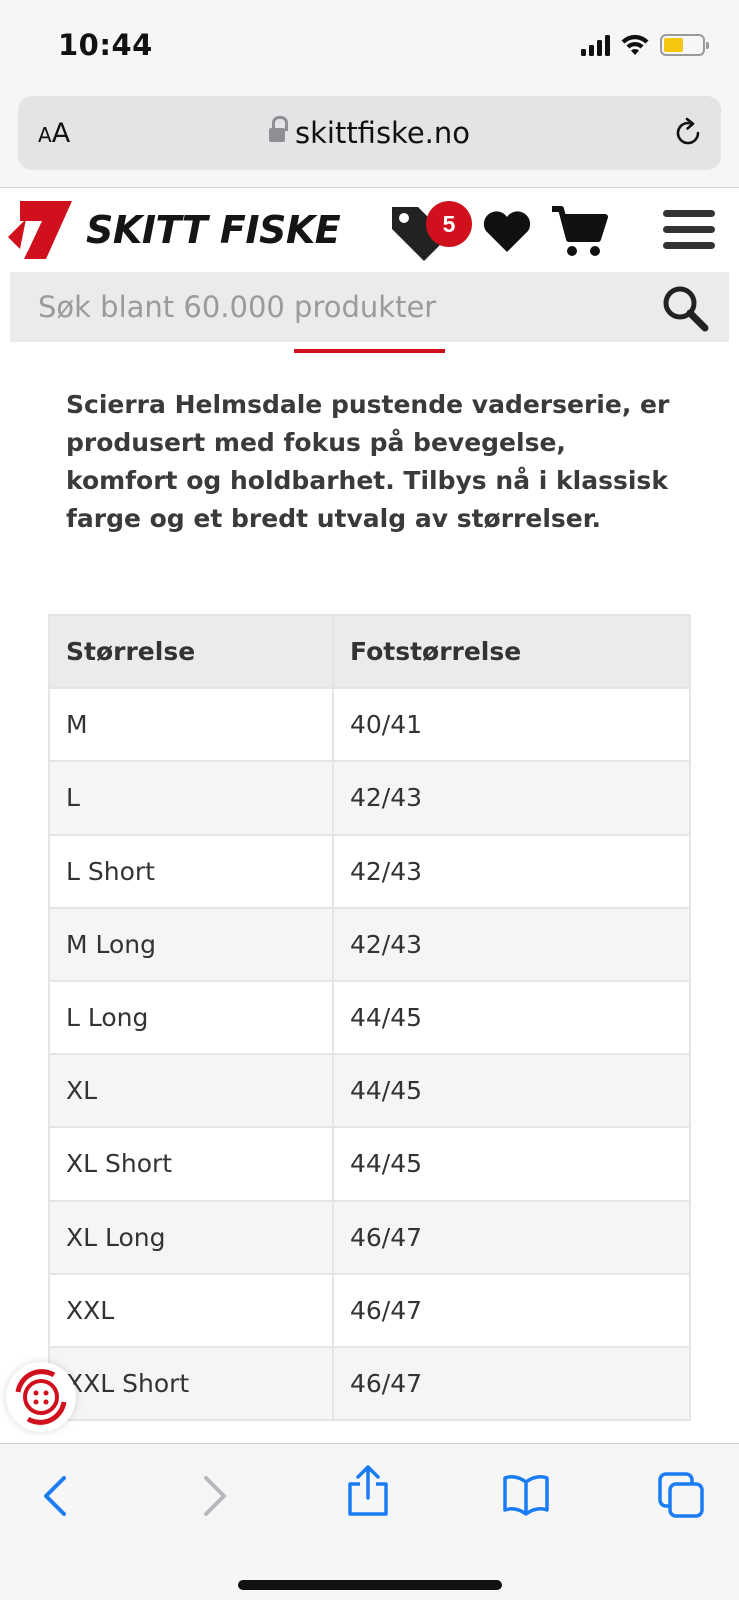  I want to click on size-cell: XL Long, so click(191, 1237).